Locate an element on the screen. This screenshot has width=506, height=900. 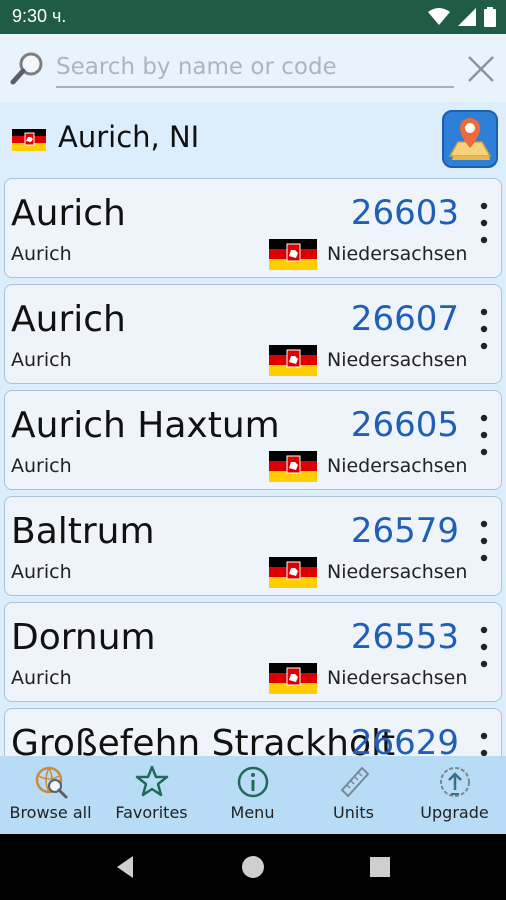
status-bar: 9:30 ч. is located at coordinates (253, 17).